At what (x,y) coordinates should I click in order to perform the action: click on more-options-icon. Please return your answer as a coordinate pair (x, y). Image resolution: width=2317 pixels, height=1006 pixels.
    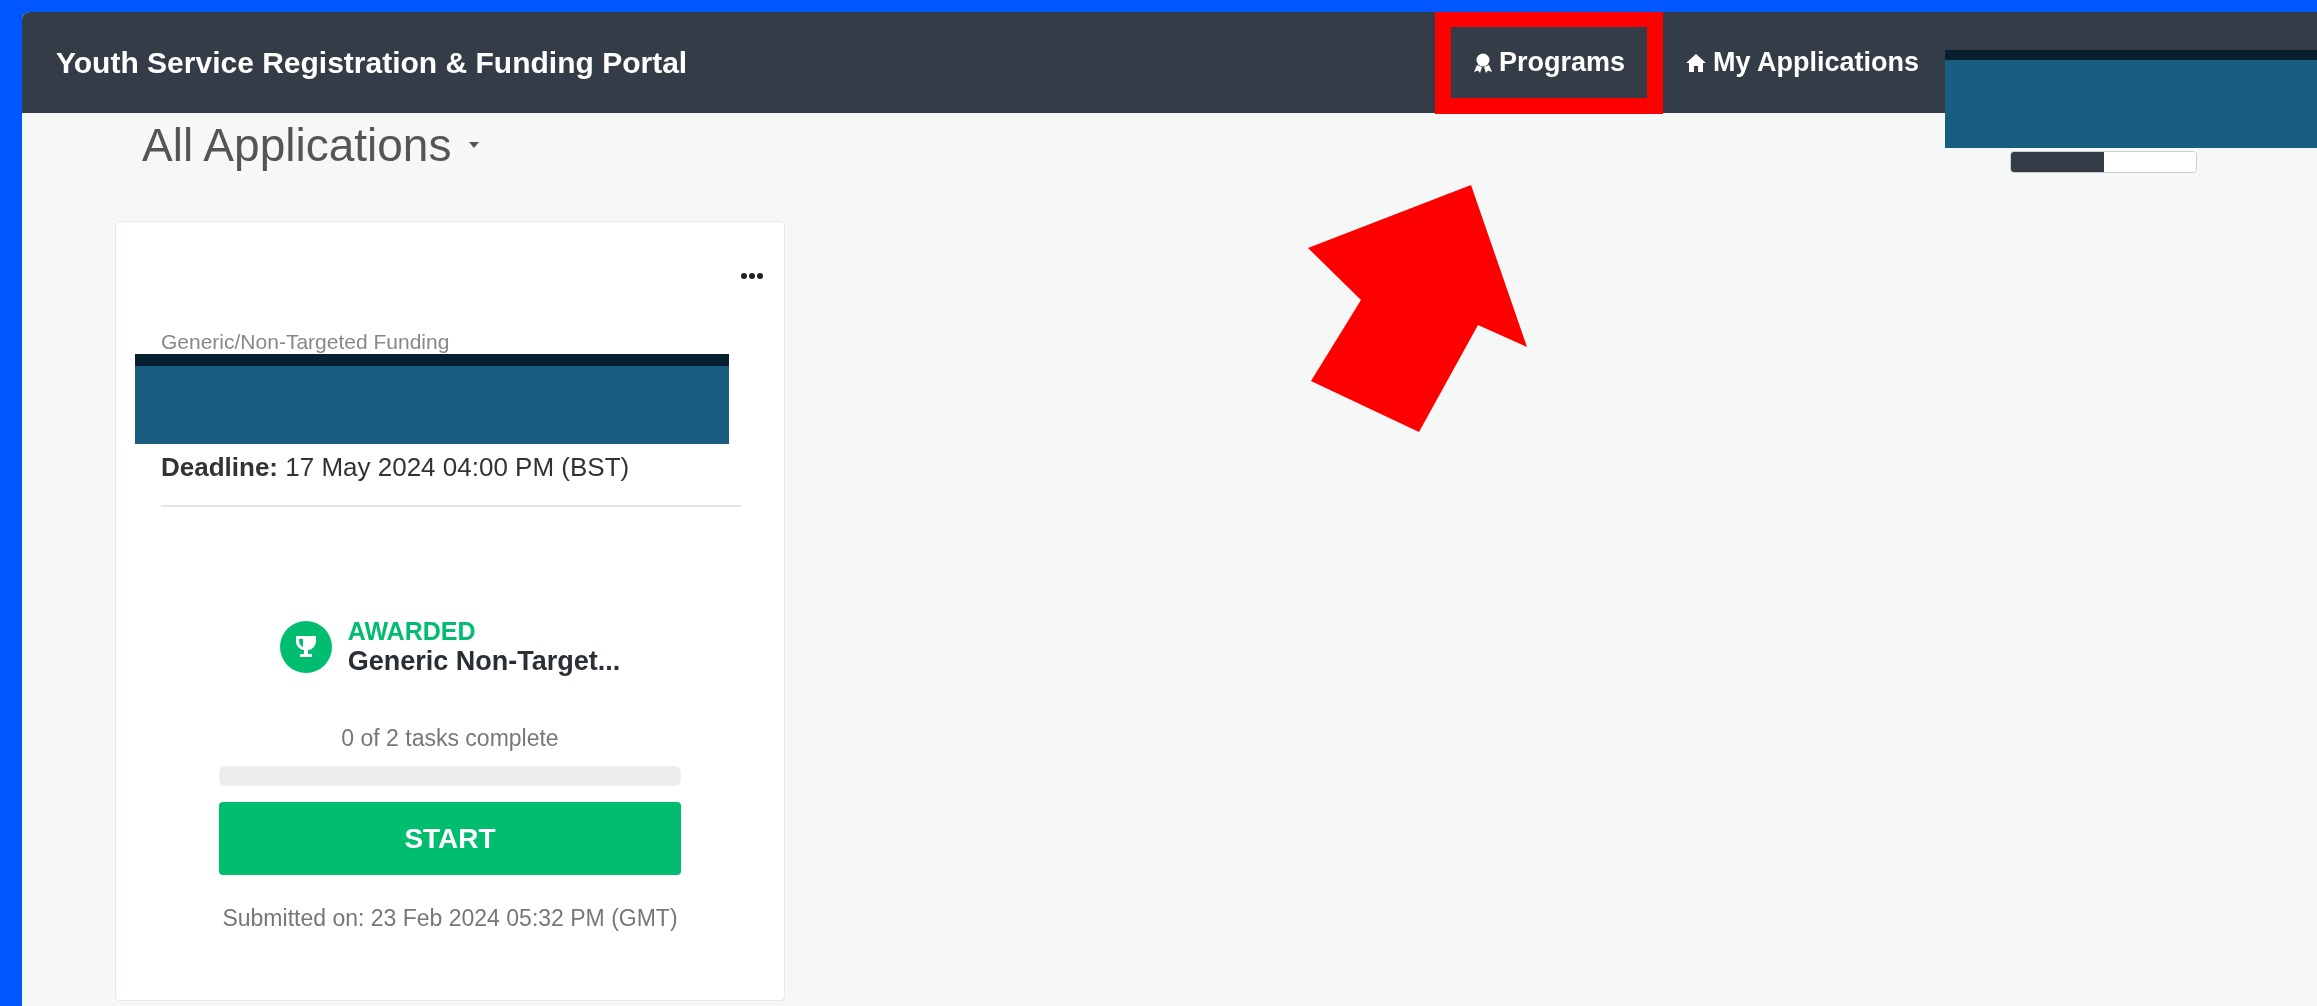
    Looking at the image, I should click on (752, 276).